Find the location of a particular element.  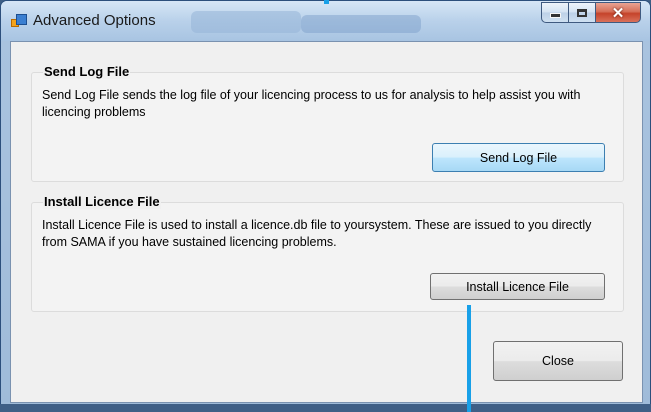

close-icon: ✕ is located at coordinates (618, 13).